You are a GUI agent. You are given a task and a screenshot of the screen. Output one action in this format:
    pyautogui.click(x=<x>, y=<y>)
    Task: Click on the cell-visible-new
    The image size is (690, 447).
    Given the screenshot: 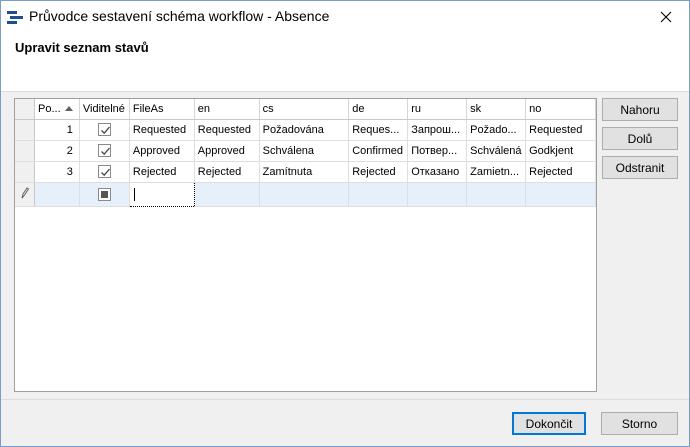 What is the action you would take?
    pyautogui.click(x=104, y=194)
    